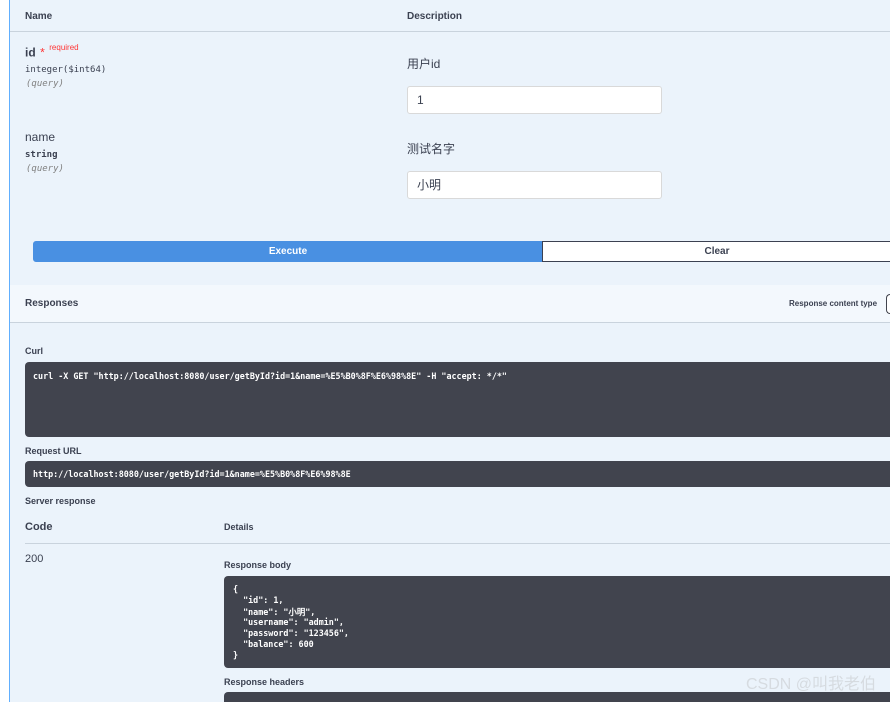  I want to click on param-name: name, so click(40, 137).